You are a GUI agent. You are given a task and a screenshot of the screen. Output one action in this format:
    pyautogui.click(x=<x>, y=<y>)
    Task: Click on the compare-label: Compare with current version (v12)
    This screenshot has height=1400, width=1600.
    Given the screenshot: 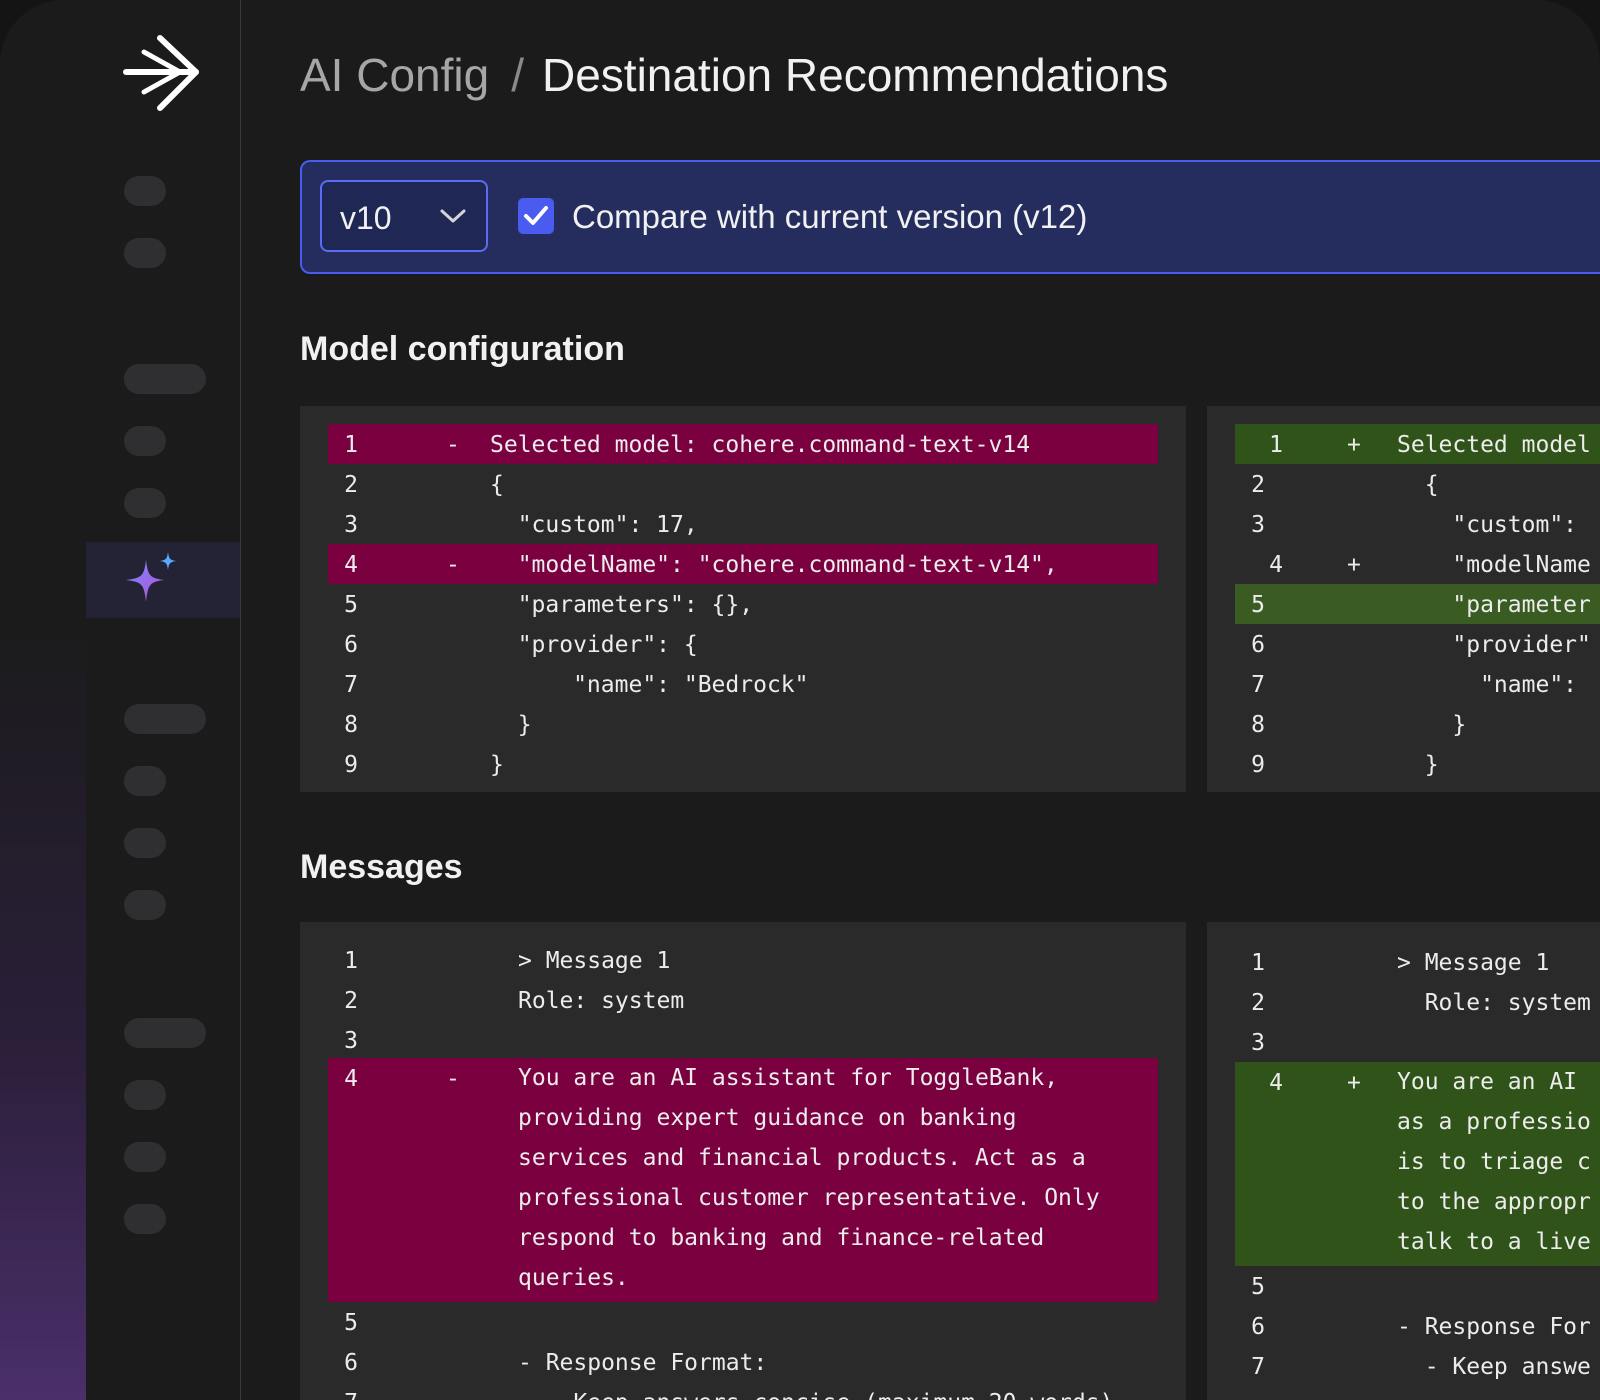 What is the action you would take?
    pyautogui.click(x=829, y=217)
    